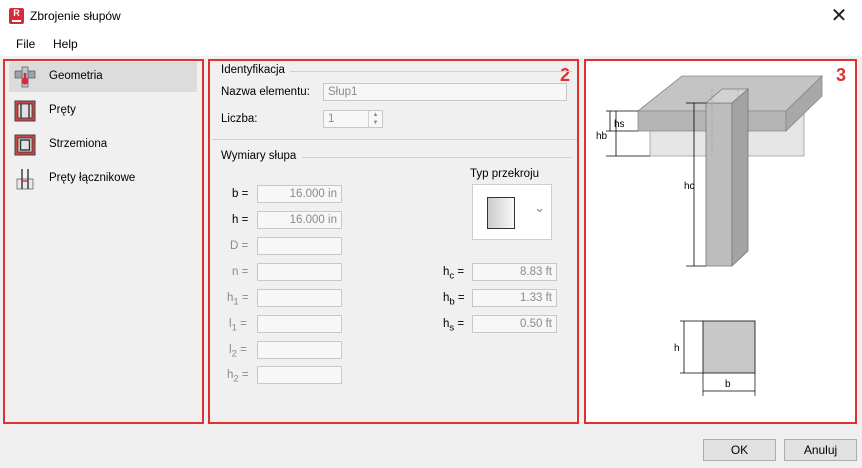 The height and width of the screenshot is (468, 862). I want to click on title-bar: R Zbrojenie słupów ✕, so click(431, 16).